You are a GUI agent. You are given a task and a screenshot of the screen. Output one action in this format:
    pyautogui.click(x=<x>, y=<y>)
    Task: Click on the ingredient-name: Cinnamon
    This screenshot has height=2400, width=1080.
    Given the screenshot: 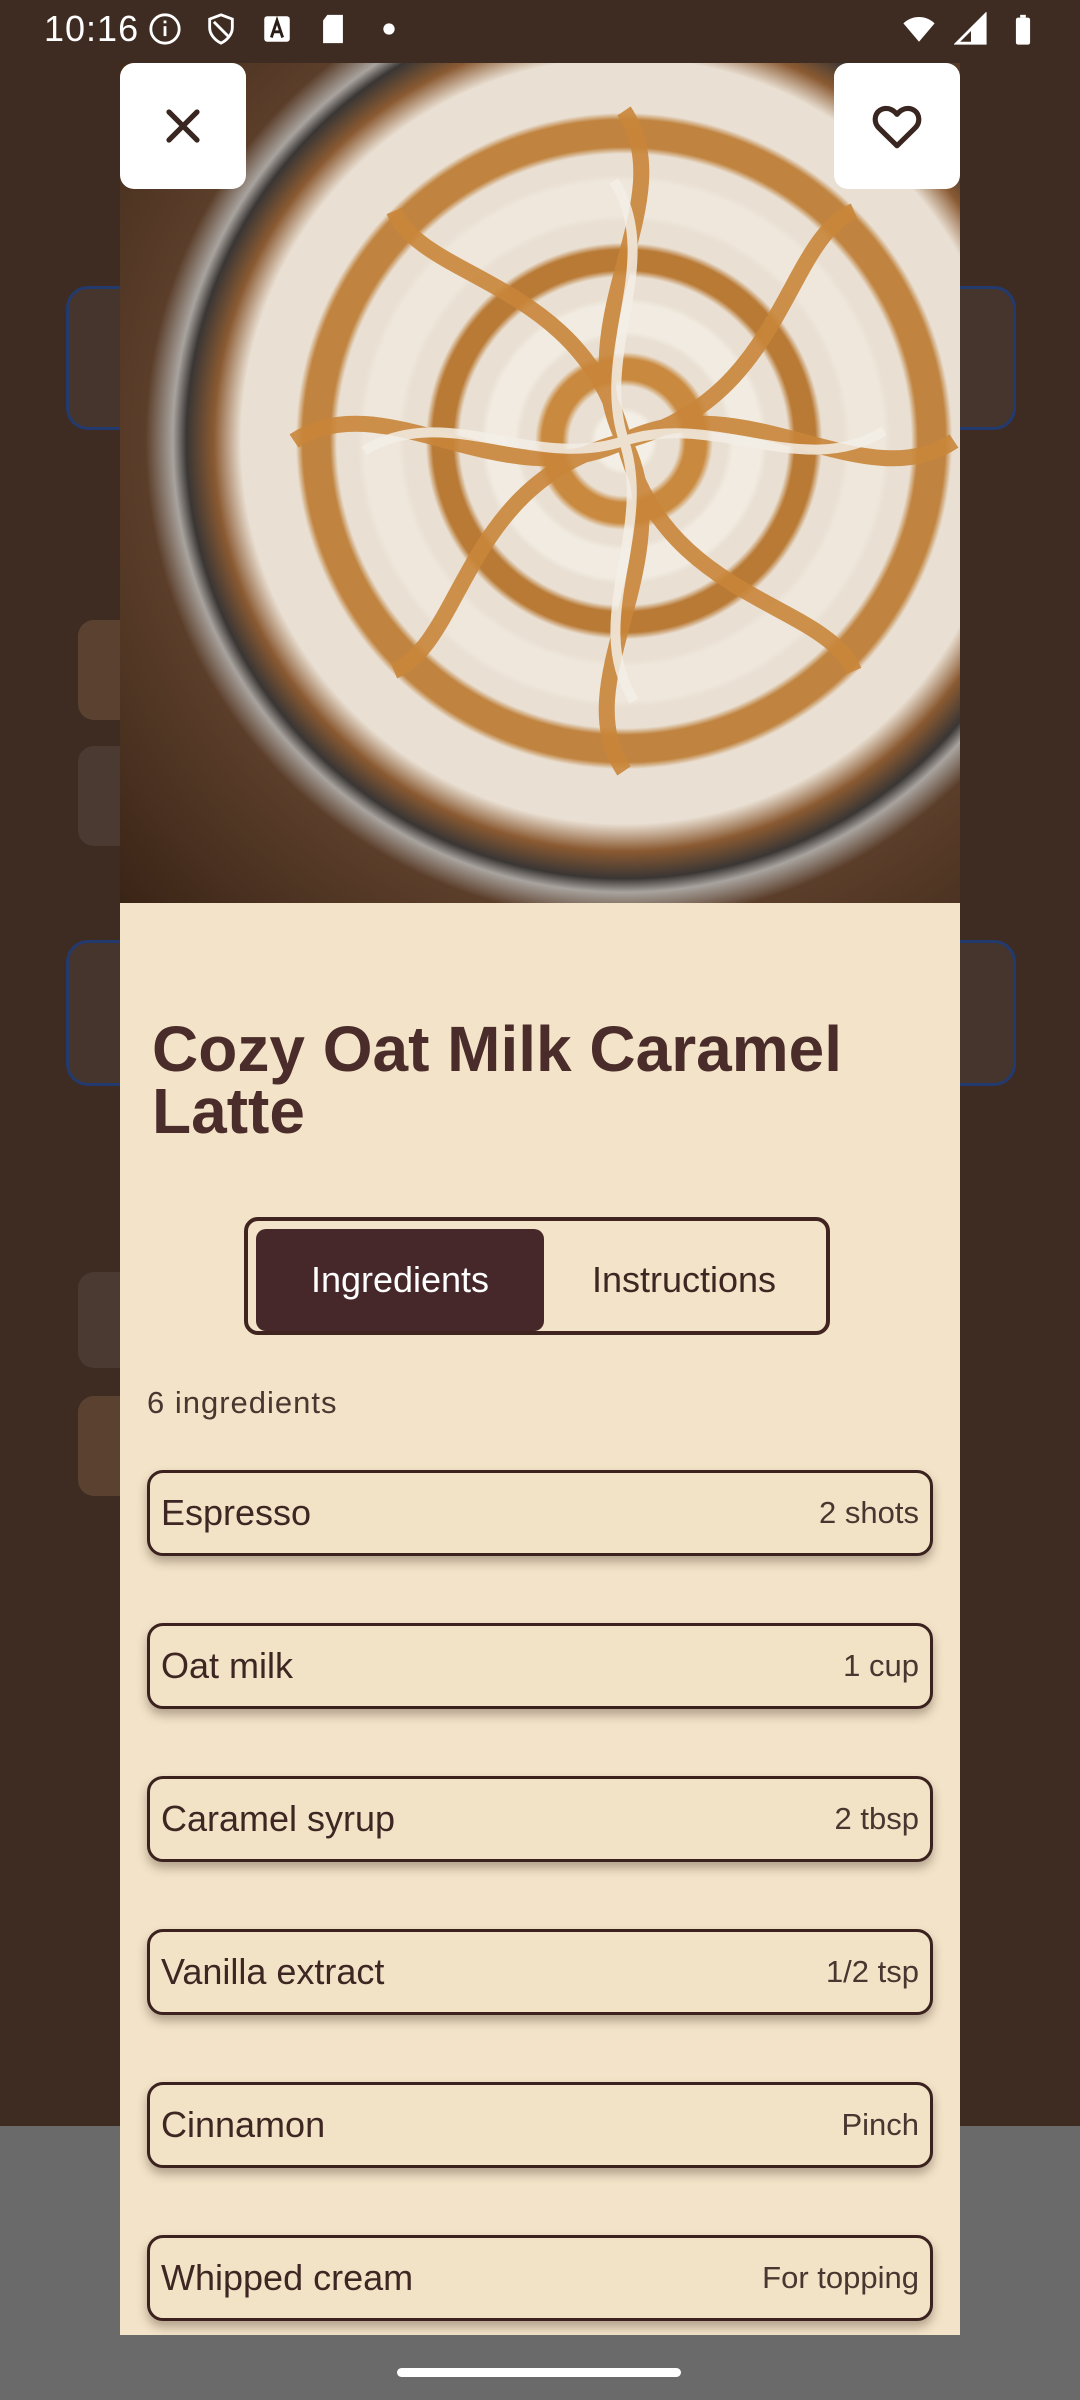 What is the action you would take?
    pyautogui.click(x=243, y=2124)
    